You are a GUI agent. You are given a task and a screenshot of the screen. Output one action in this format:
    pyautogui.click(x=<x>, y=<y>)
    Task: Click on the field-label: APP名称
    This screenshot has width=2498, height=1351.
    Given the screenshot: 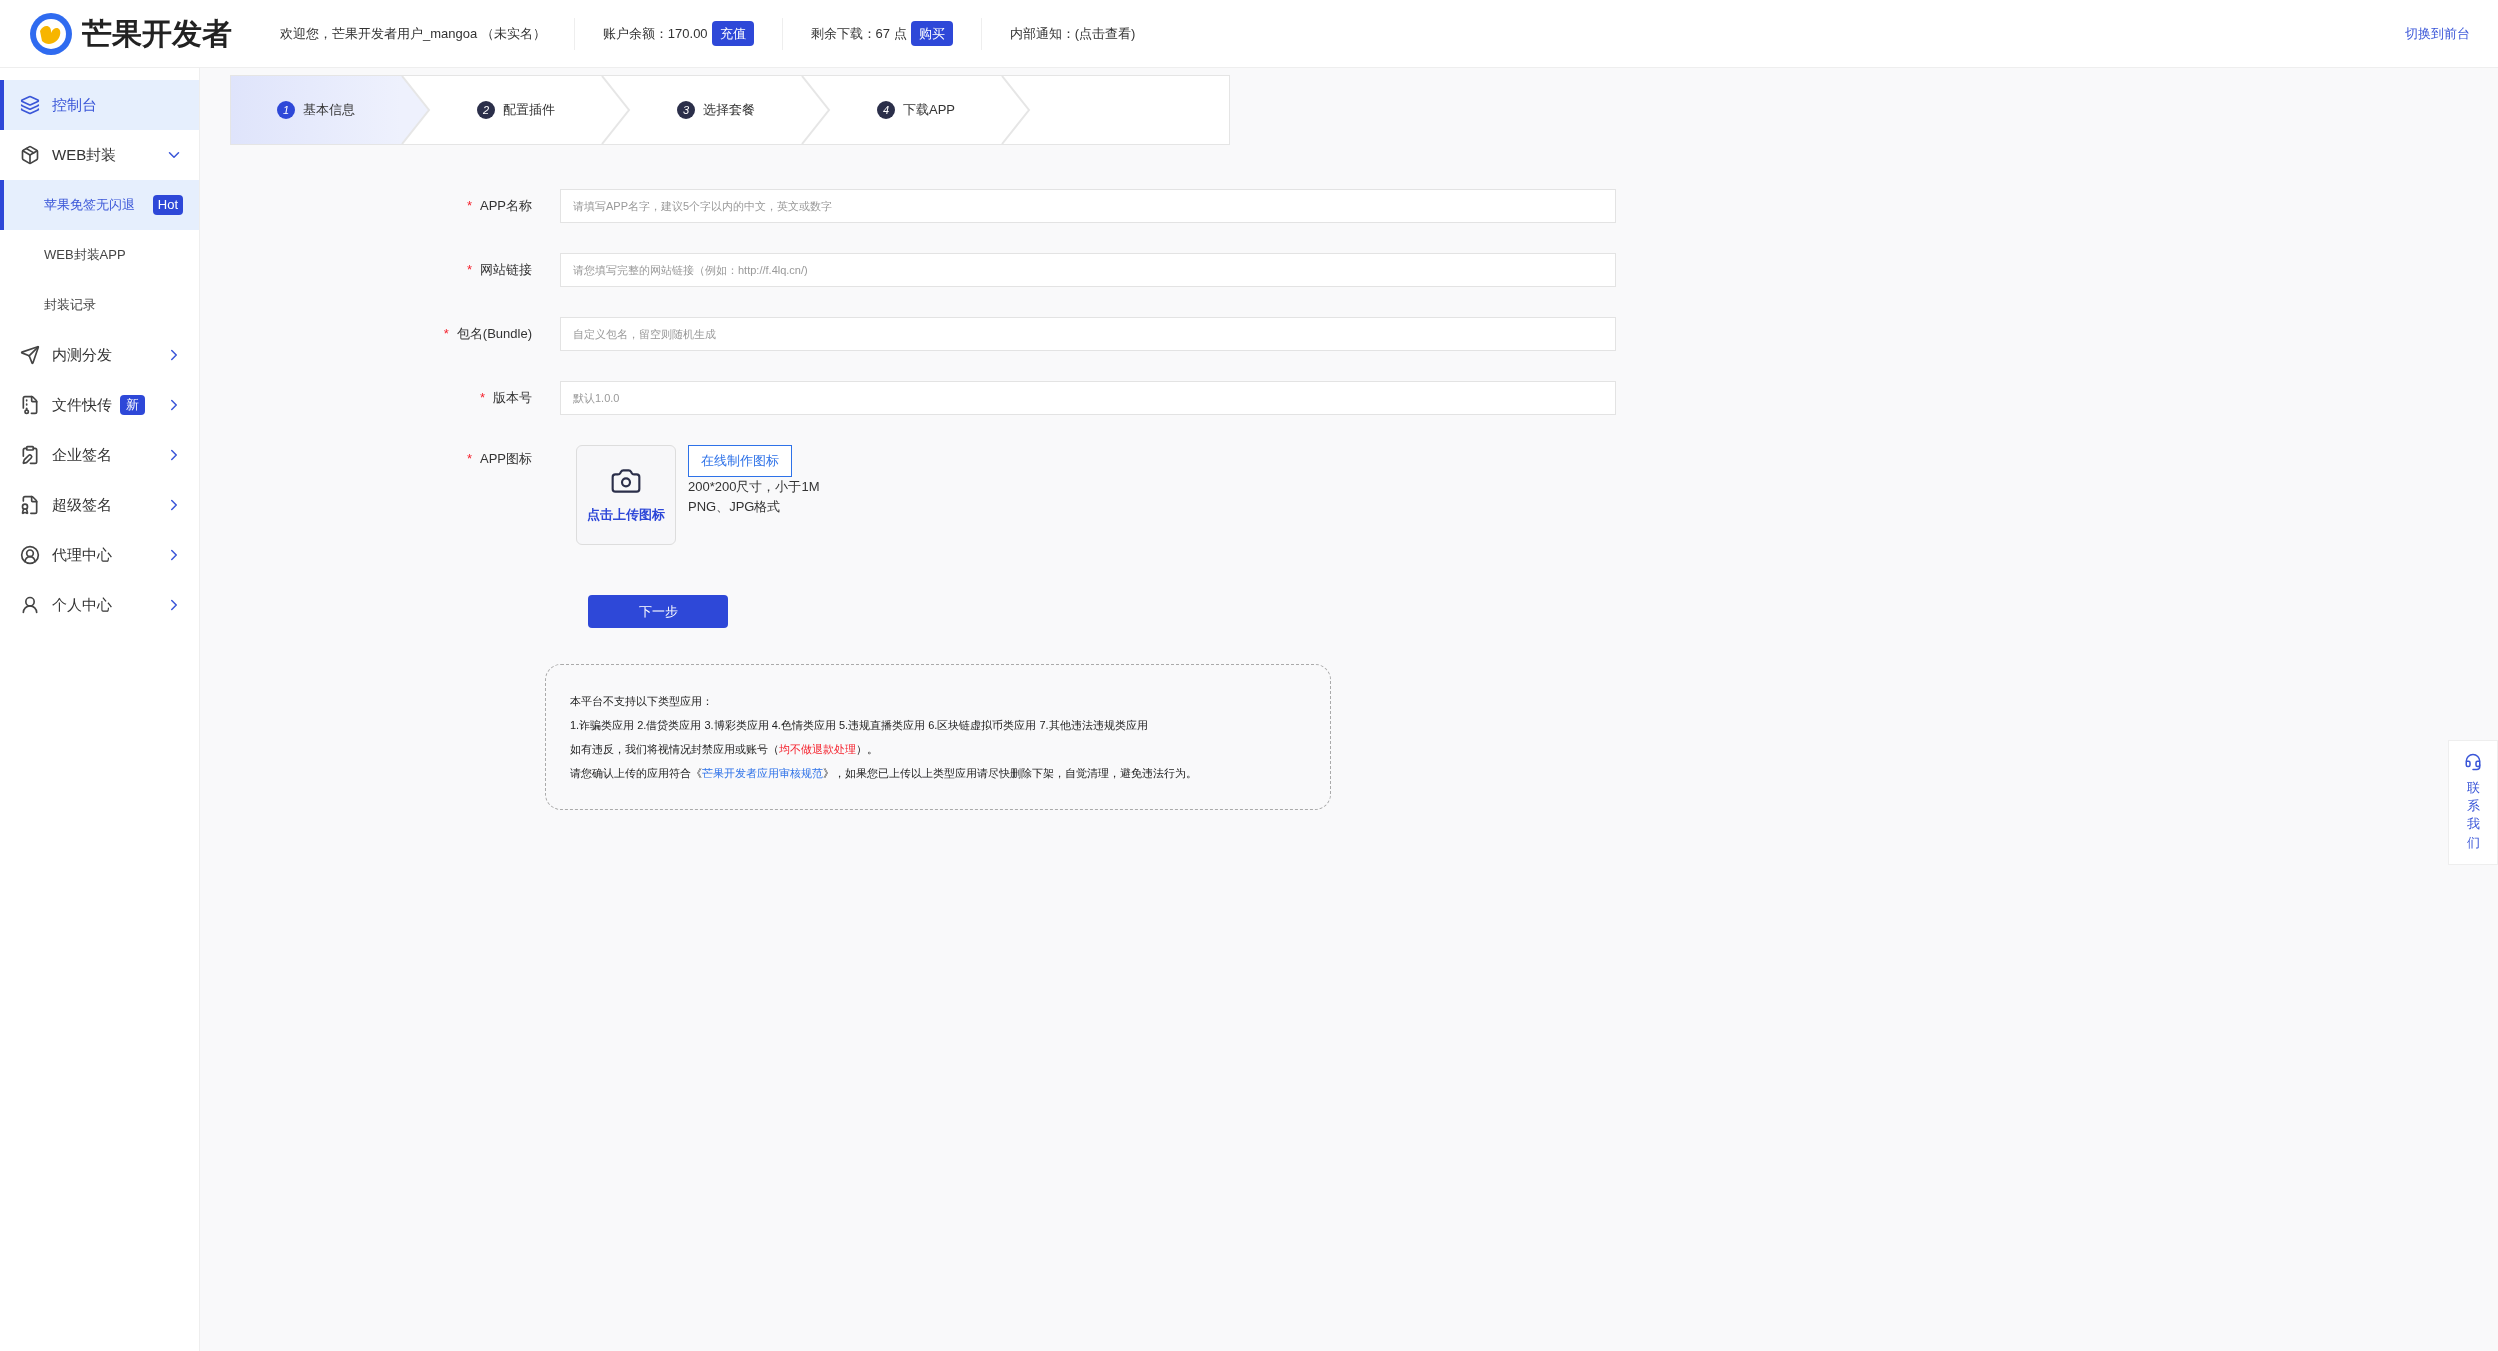 What is the action you would take?
    pyautogui.click(x=506, y=206)
    